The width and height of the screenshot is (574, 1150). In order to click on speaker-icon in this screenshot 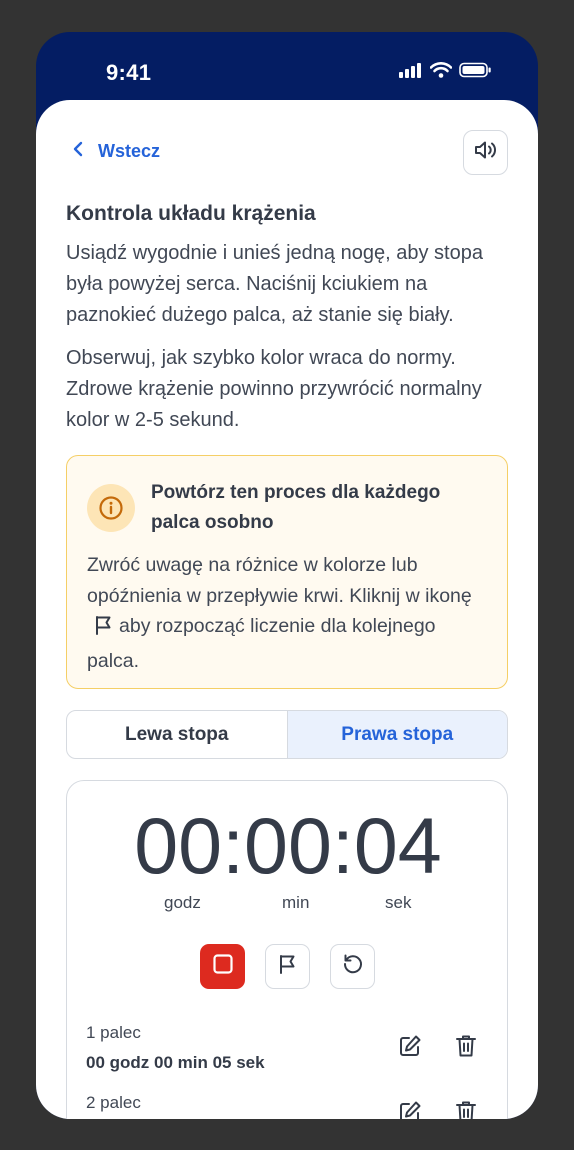, I will do `click(486, 152)`.